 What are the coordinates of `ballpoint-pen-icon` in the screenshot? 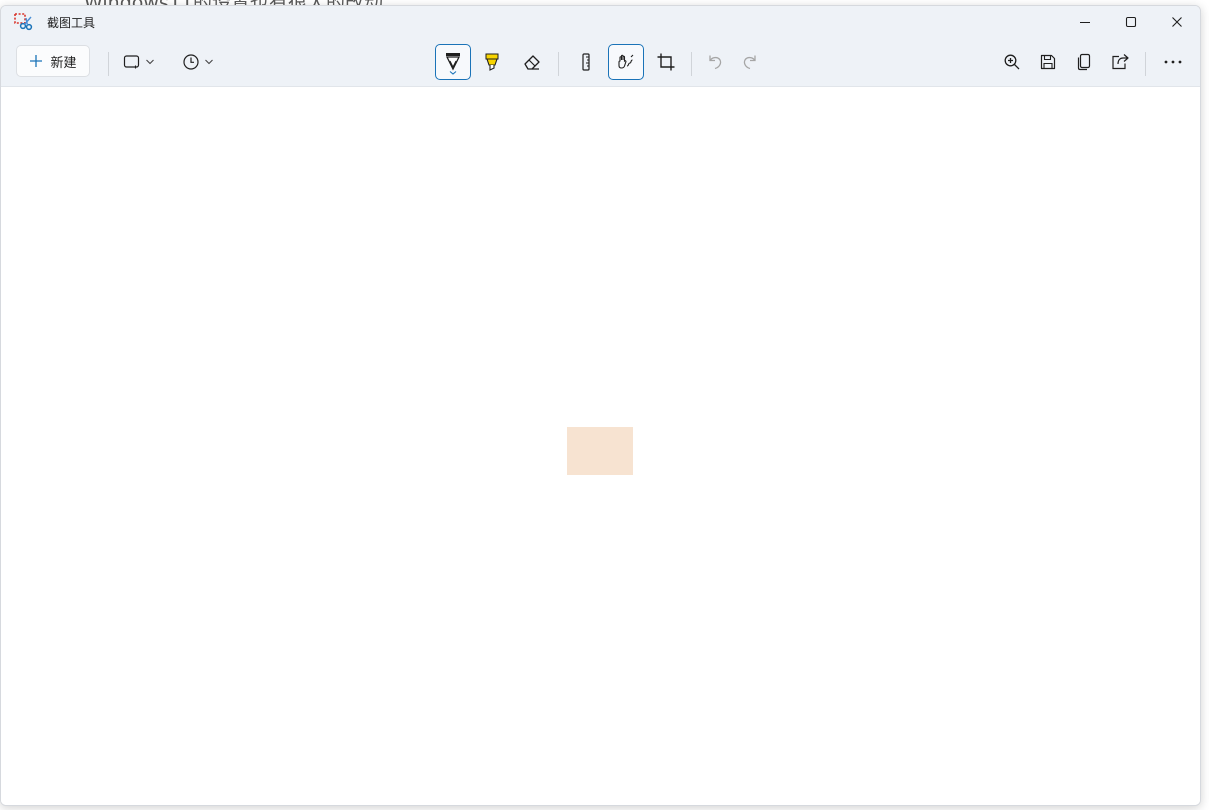 It's located at (453, 64).